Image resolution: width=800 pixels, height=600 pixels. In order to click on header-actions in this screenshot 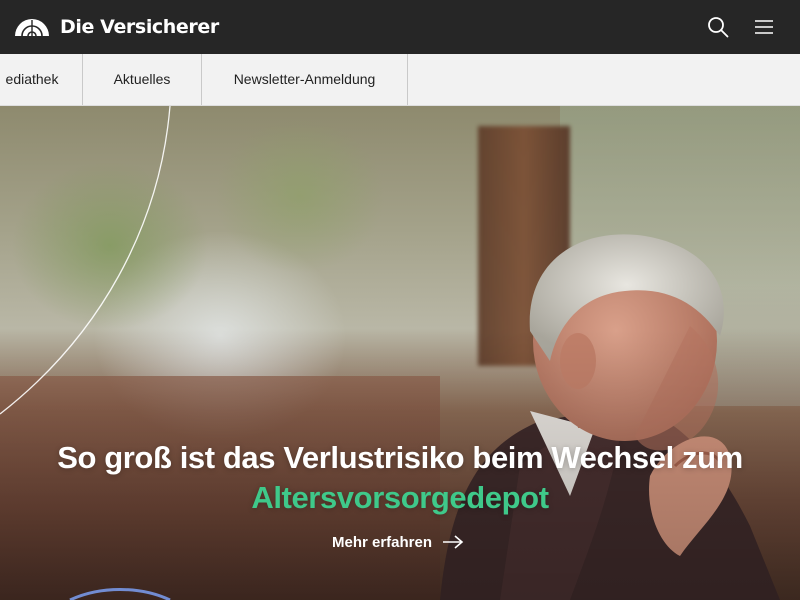, I will do `click(741, 27)`.